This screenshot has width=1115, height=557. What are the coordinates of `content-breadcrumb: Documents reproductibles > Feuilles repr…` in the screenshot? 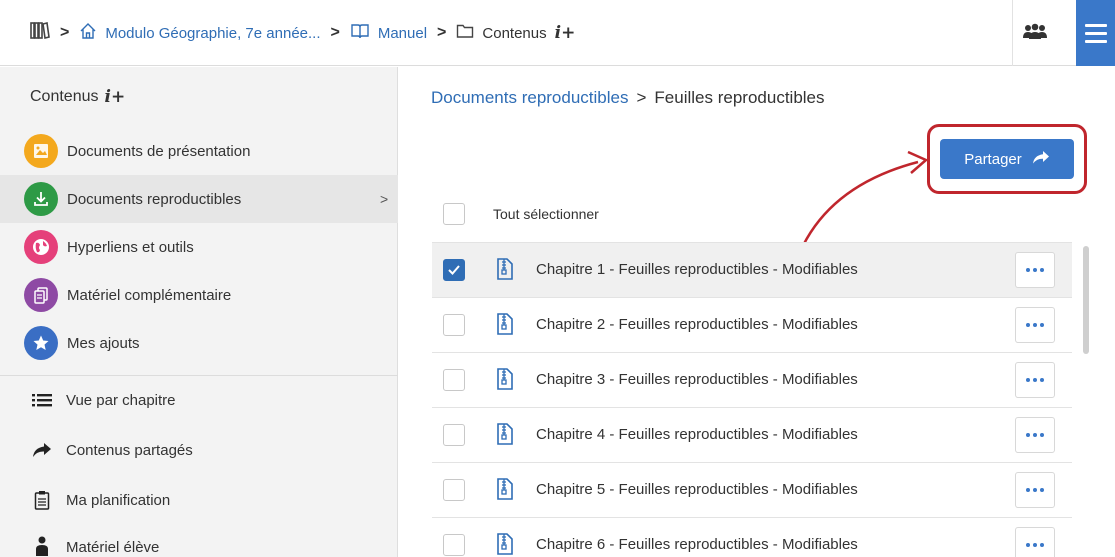 It's located at (628, 98).